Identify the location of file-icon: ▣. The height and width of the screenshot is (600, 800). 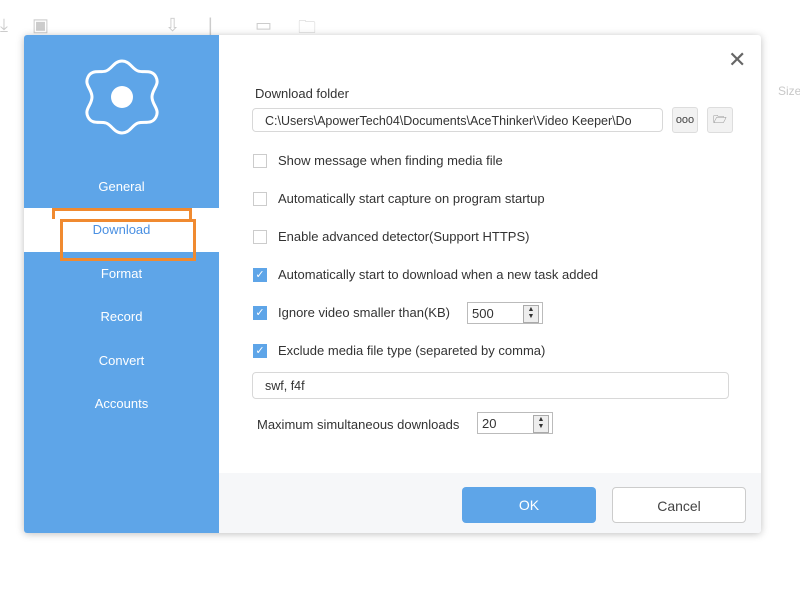
(41, 25).